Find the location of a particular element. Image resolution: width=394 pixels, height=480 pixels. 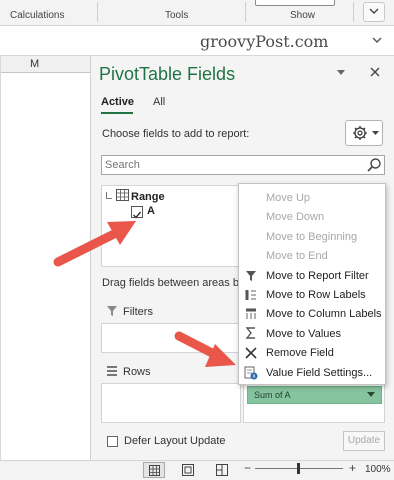

search-icon is located at coordinates (374, 165).